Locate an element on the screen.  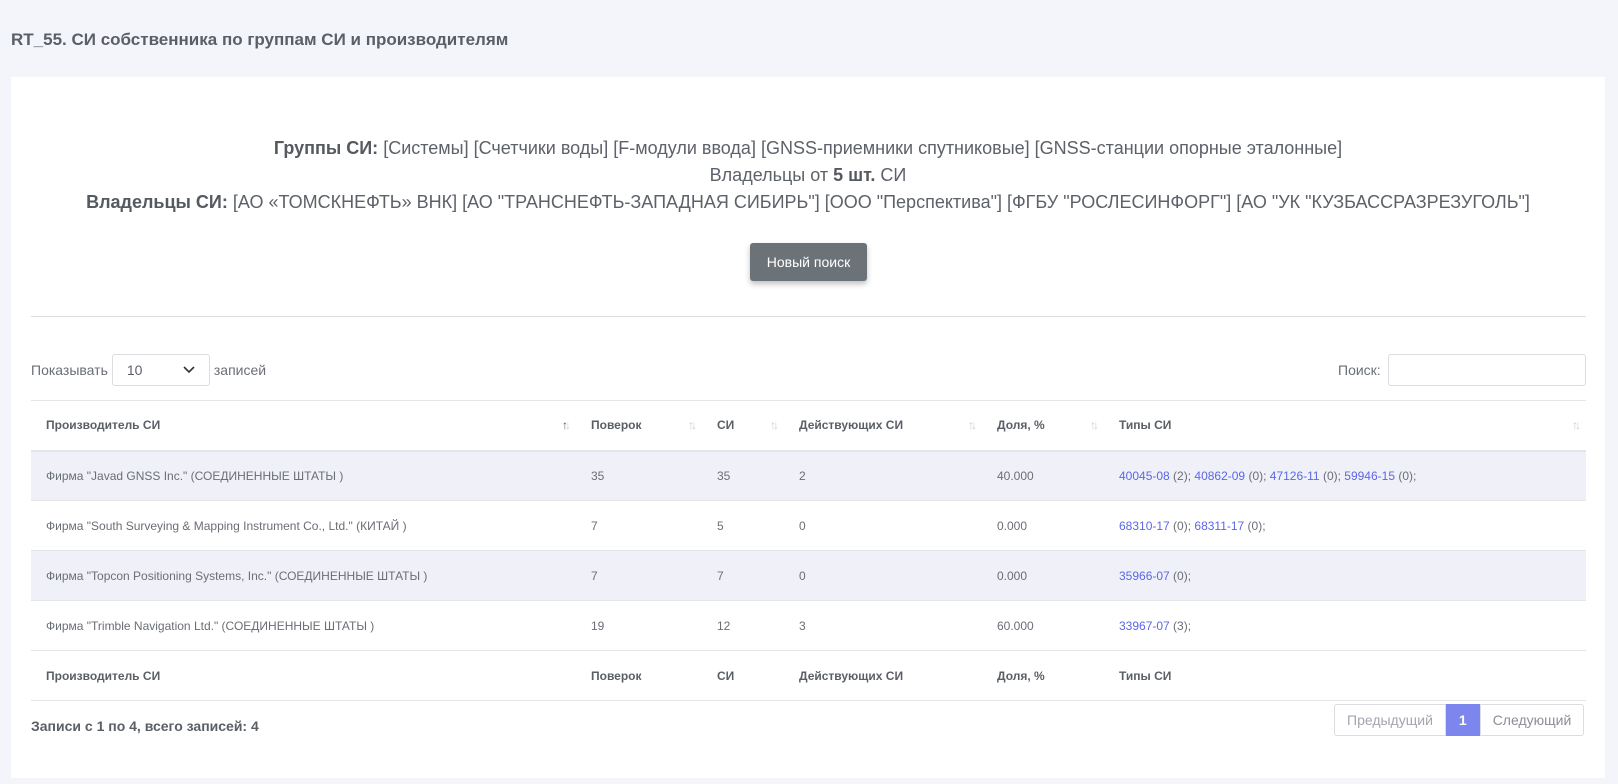
cell-verifications: 19 is located at coordinates (598, 625).